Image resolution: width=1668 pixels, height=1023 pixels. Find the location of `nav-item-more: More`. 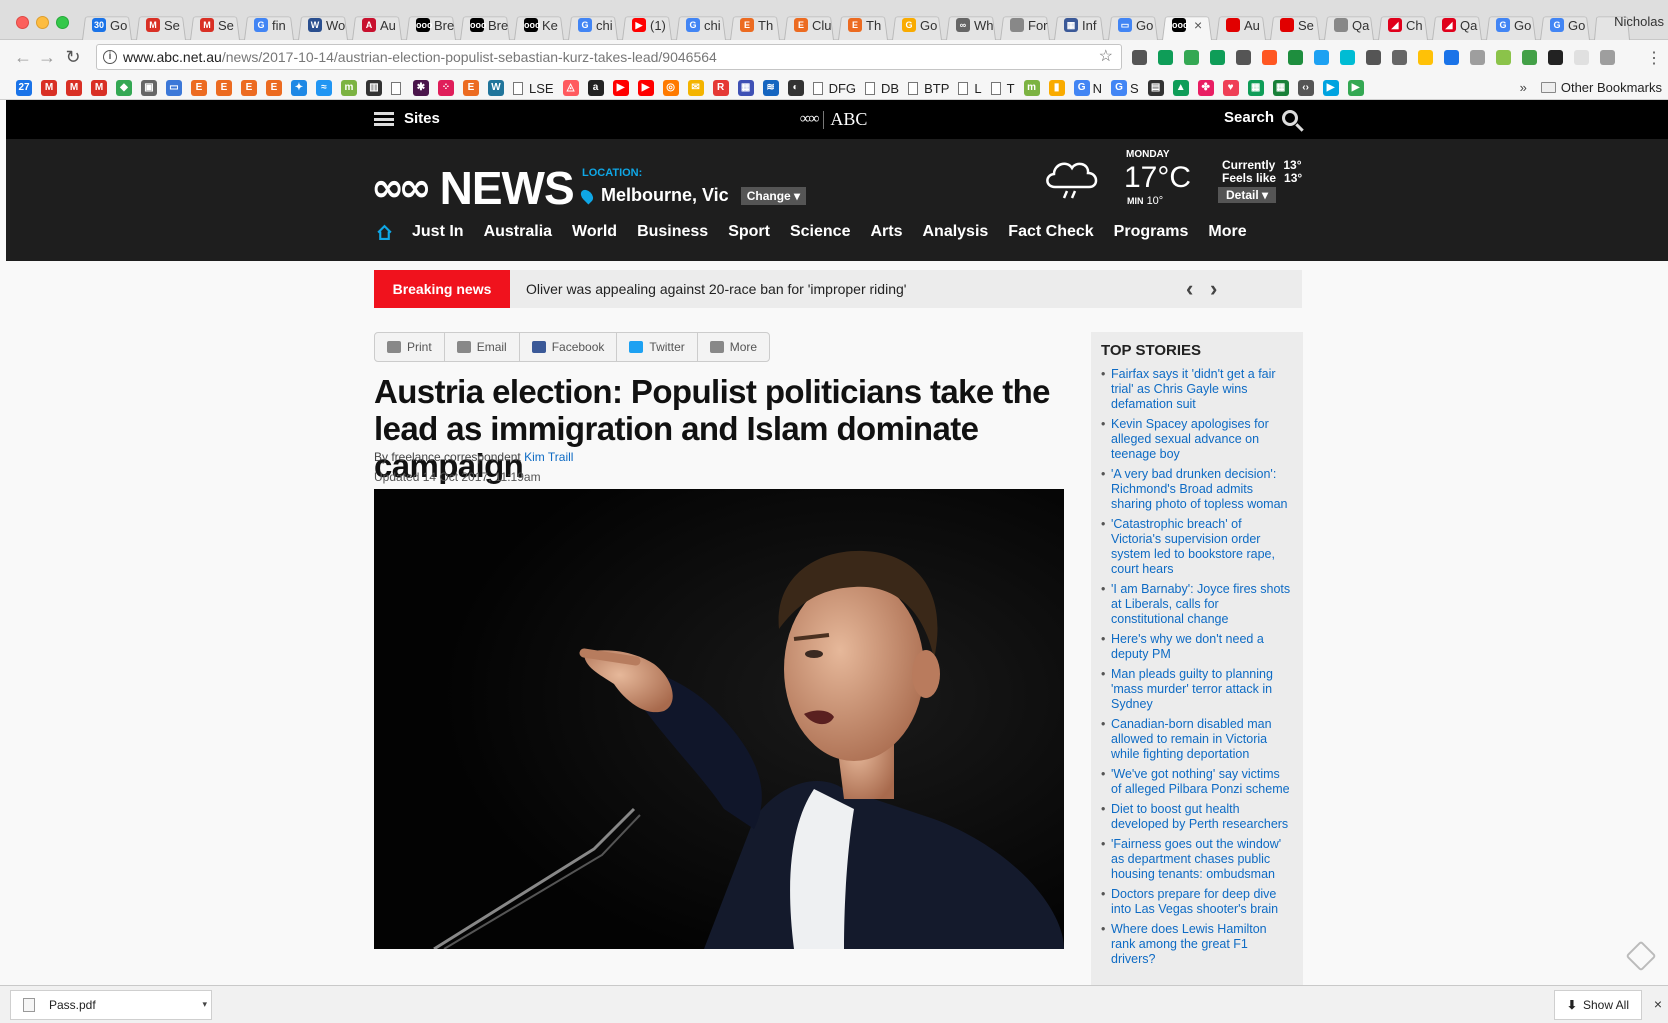

nav-item-more: More is located at coordinates (1227, 232).